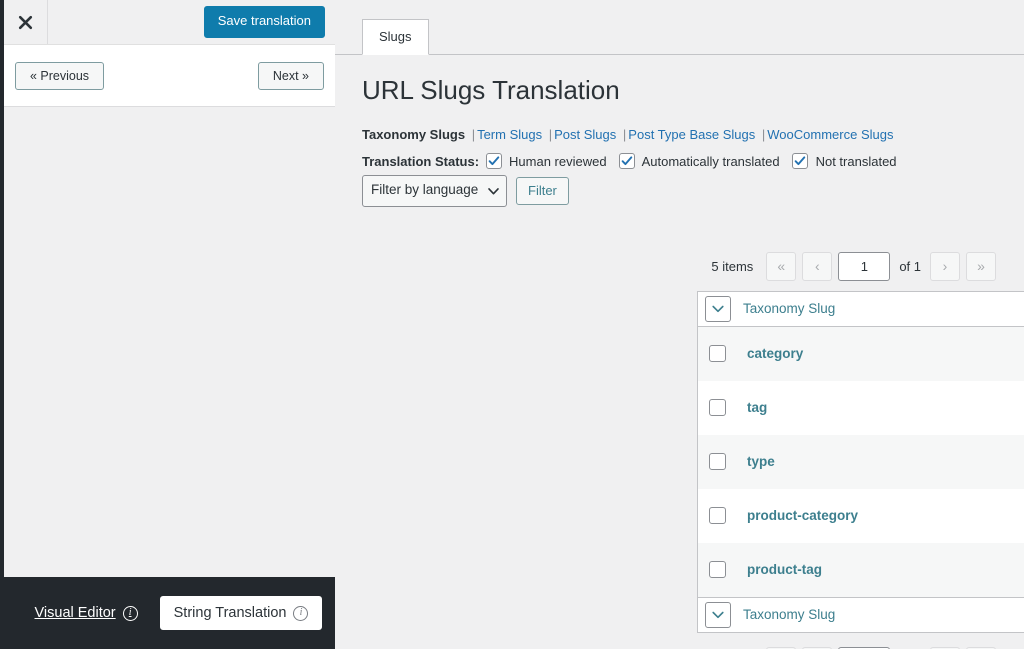 Image resolution: width=1024 pixels, height=649 pixels. I want to click on previous-button: « Previous, so click(60, 75).